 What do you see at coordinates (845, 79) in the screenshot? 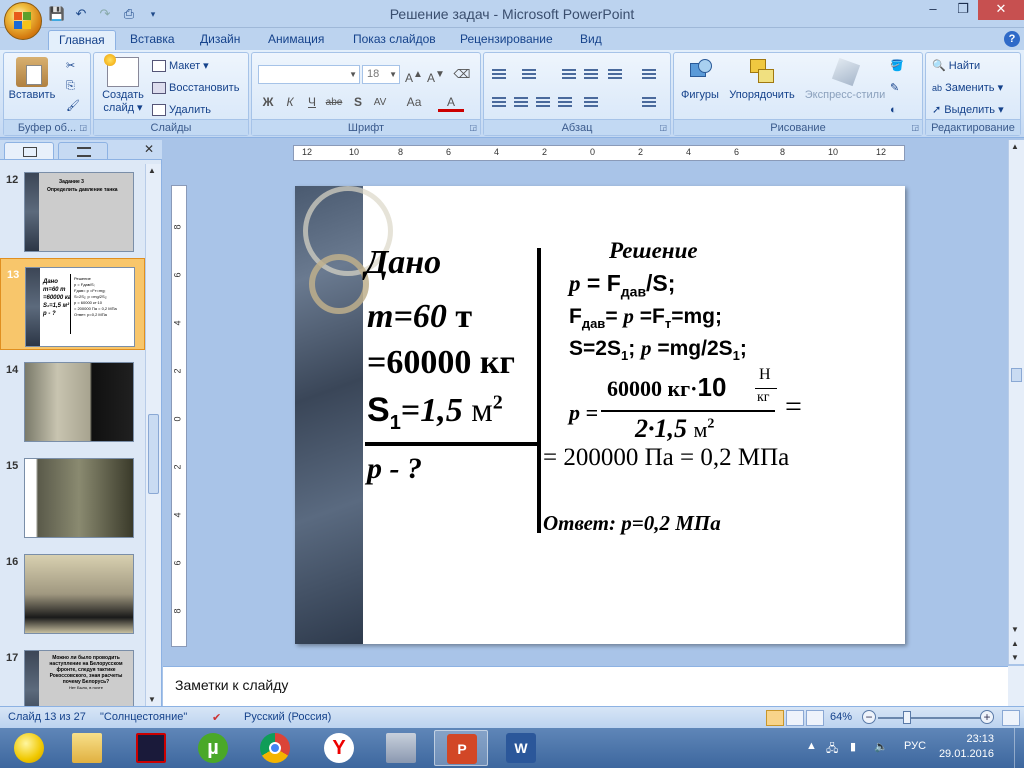
I see `quick-styles-button: Экспресс-стили` at bounding box center [845, 79].